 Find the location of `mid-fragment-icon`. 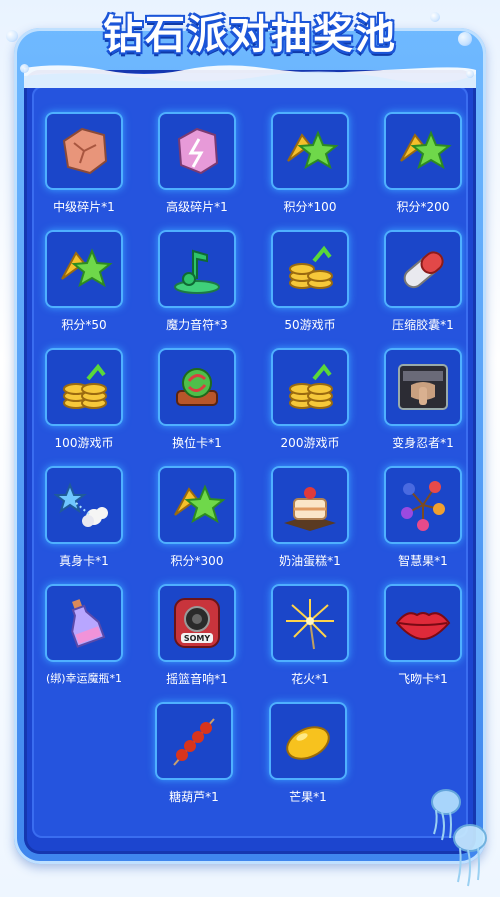

mid-fragment-icon is located at coordinates (85, 151).